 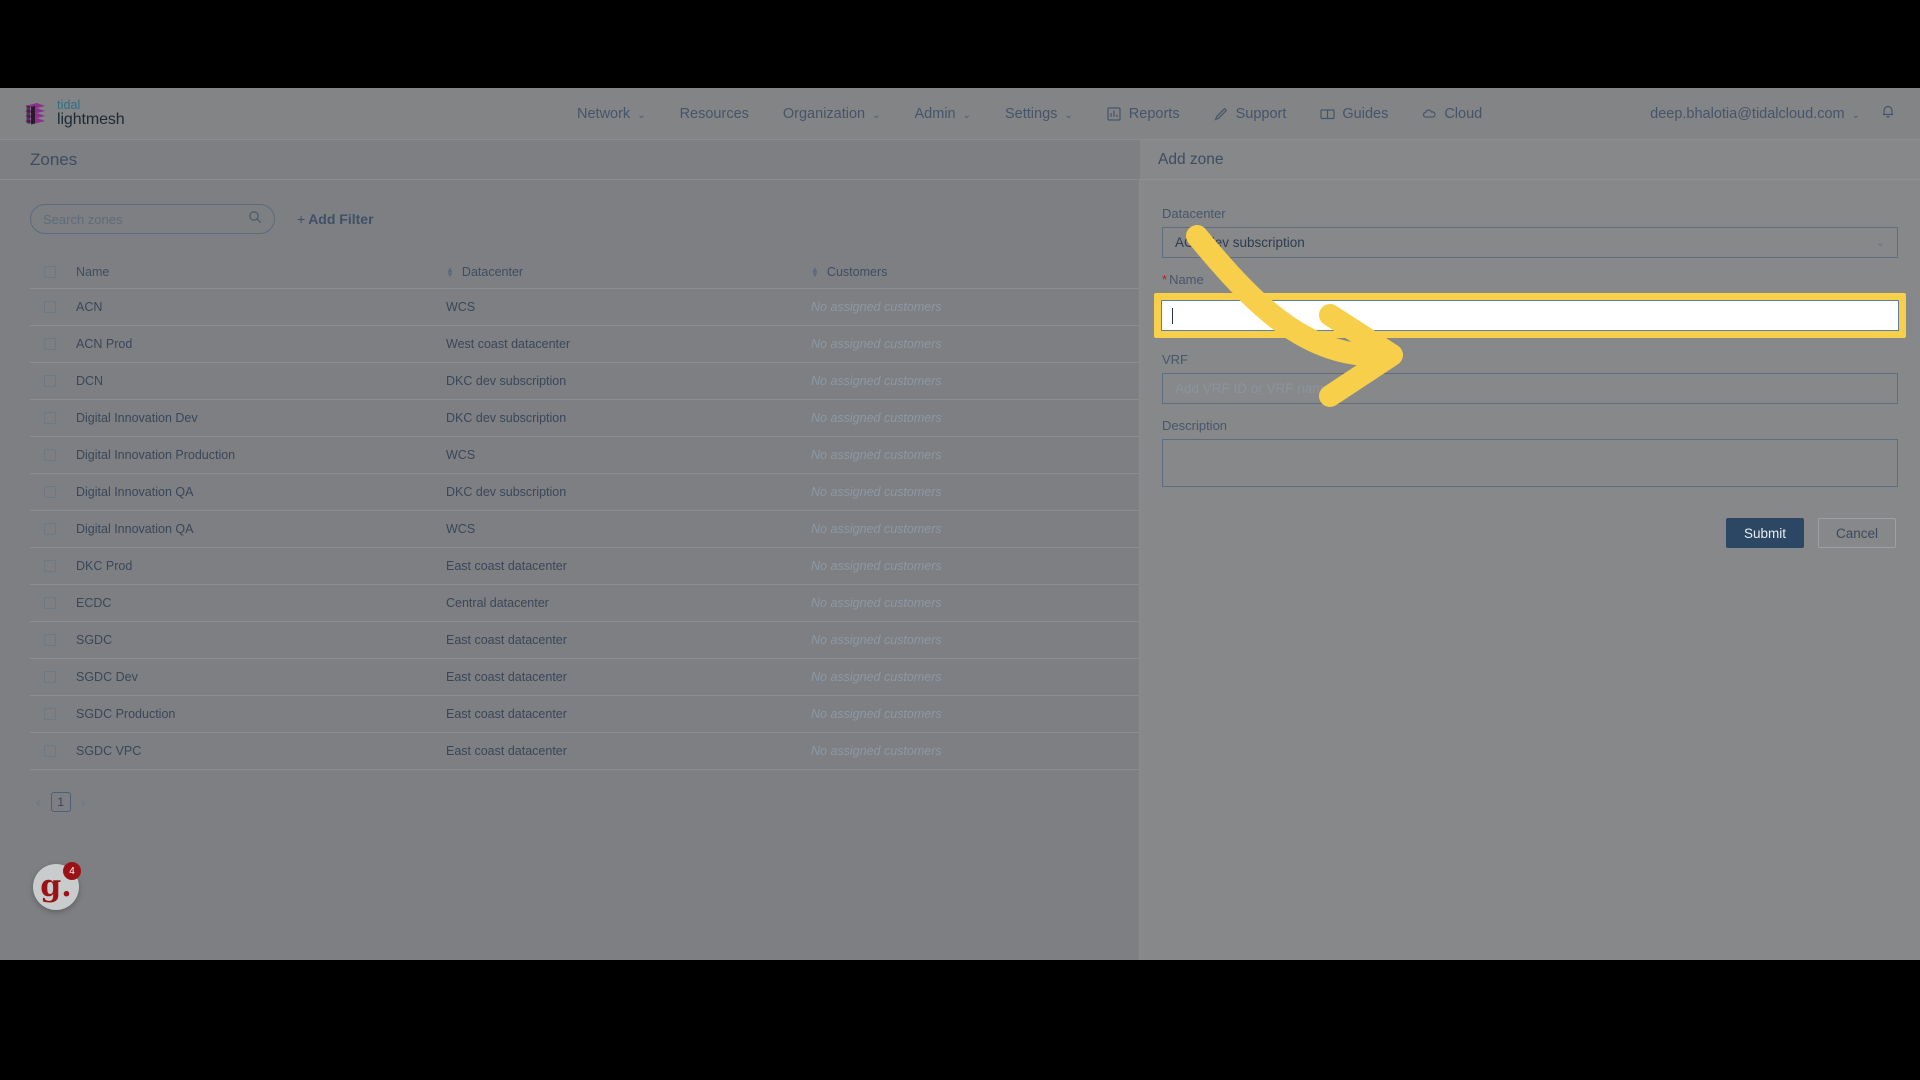 What do you see at coordinates (261, 603) in the screenshot?
I see `cell-name: ECDC` at bounding box center [261, 603].